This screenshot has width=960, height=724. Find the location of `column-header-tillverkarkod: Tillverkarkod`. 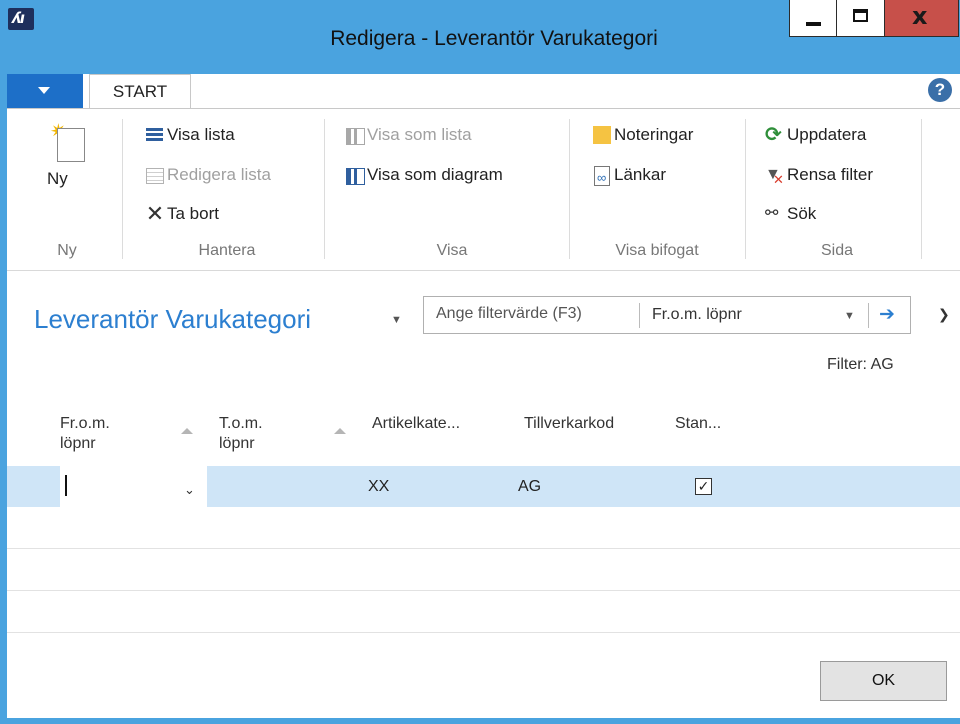

column-header-tillverkarkod: Tillverkarkod is located at coordinates (569, 424).